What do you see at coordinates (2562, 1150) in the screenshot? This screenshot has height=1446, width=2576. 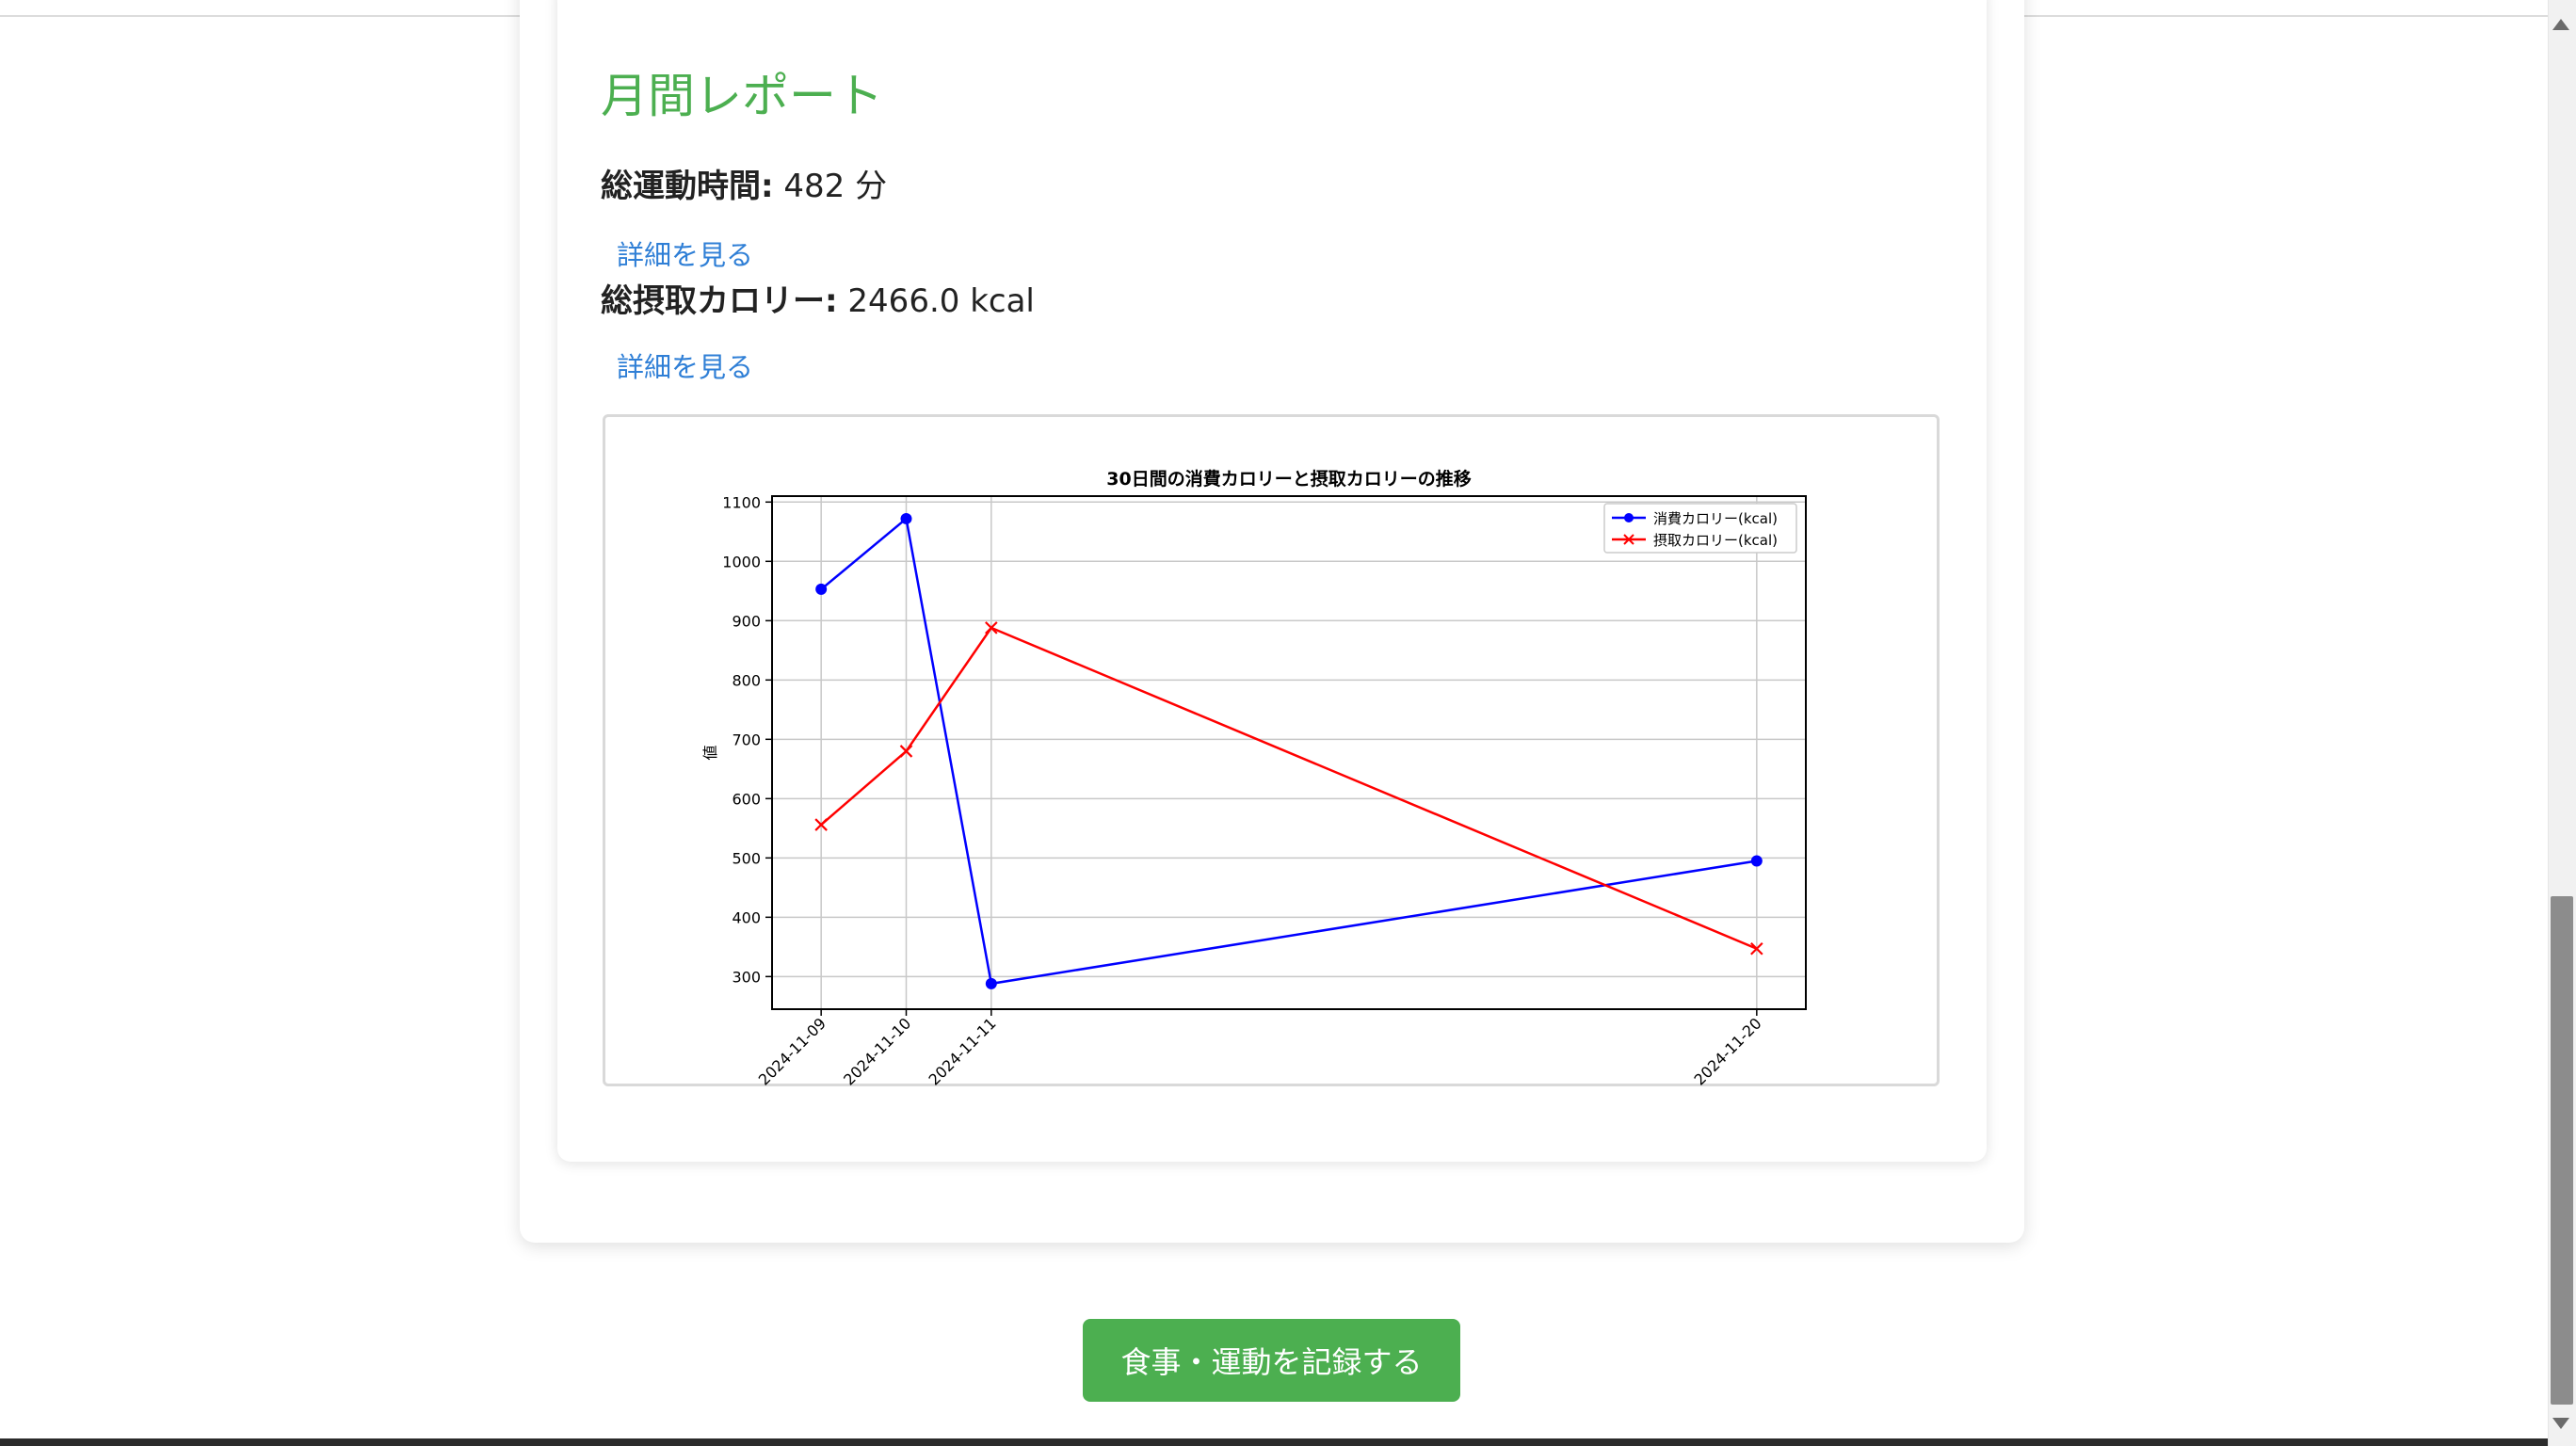 I see `scrollbar-thumb` at bounding box center [2562, 1150].